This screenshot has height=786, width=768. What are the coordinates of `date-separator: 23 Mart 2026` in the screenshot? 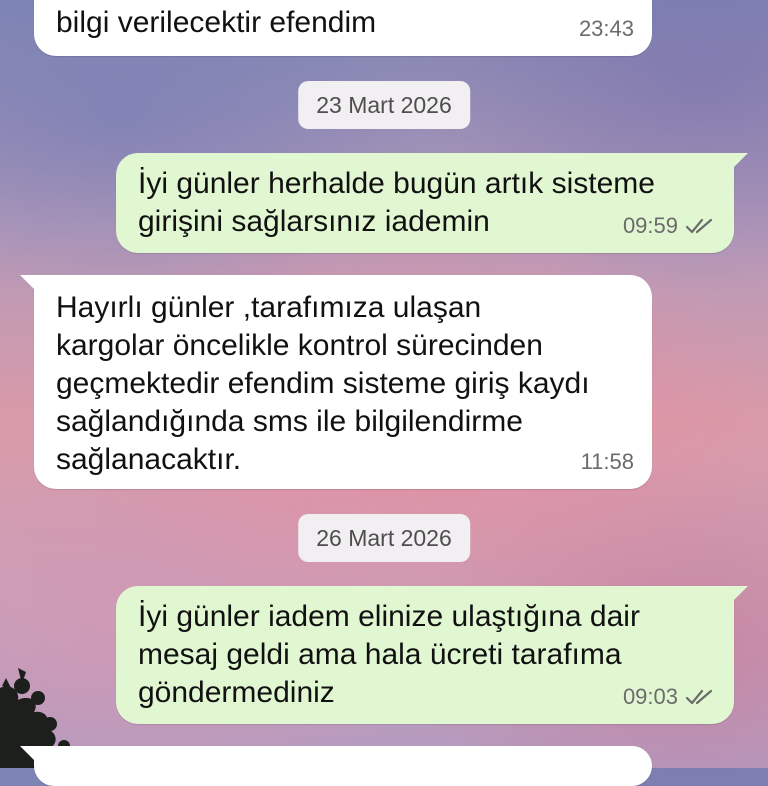 It's located at (384, 105).